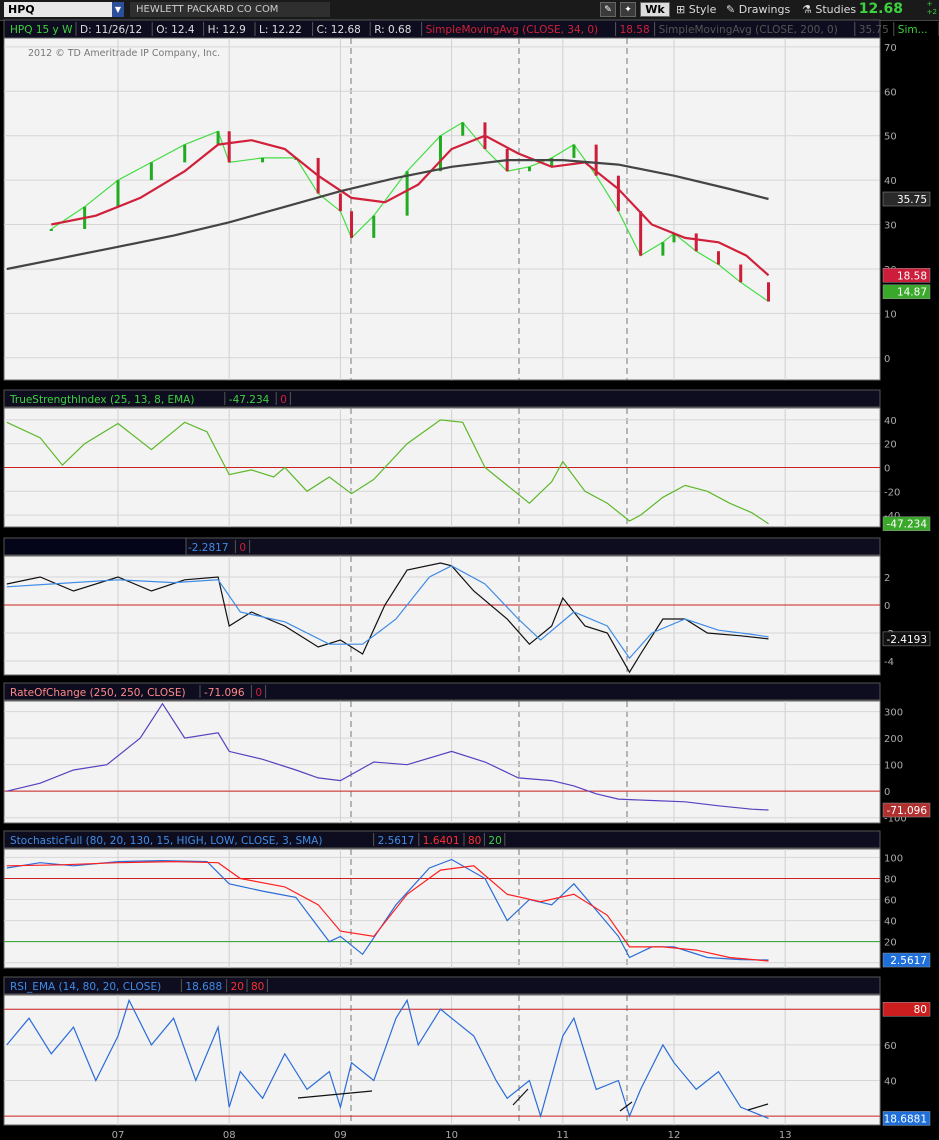  I want to click on y-tick-label: 2, so click(887, 578).